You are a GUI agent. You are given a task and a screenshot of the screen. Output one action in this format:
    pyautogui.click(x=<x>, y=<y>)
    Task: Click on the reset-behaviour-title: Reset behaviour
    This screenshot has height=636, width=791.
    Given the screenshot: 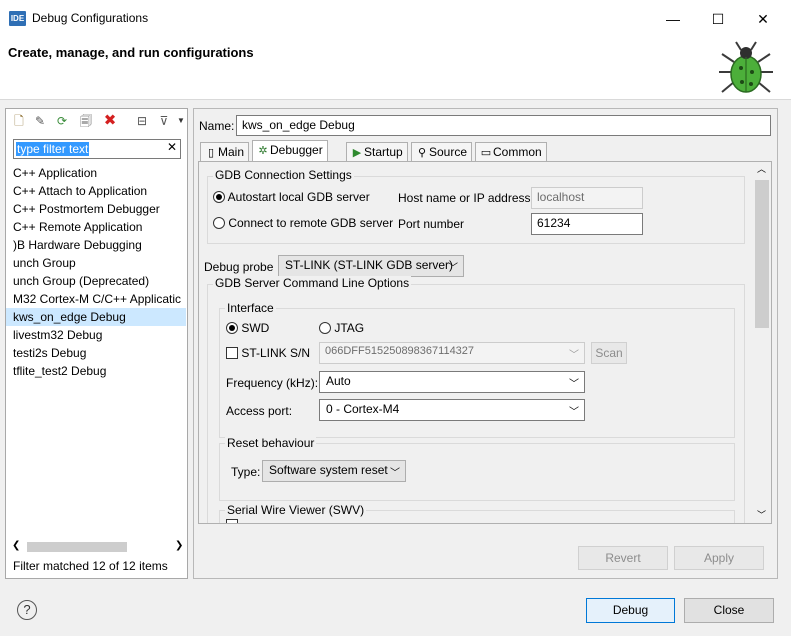 What is the action you would take?
    pyautogui.click(x=271, y=443)
    